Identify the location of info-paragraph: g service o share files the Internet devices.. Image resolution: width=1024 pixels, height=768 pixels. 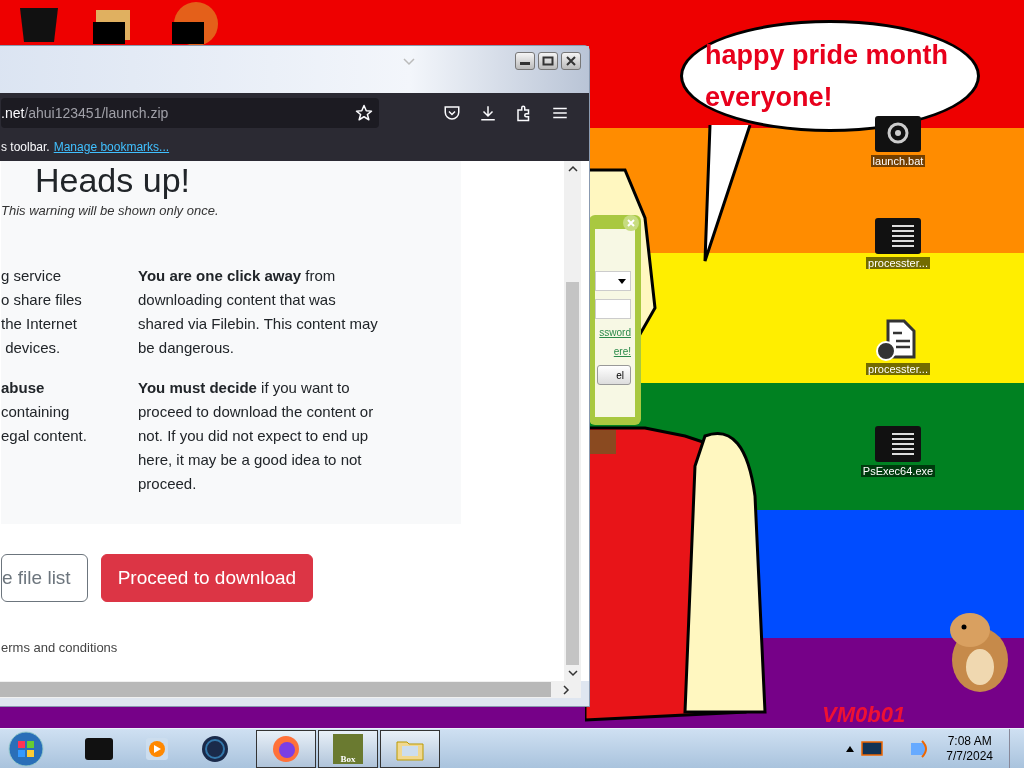
(42, 312).